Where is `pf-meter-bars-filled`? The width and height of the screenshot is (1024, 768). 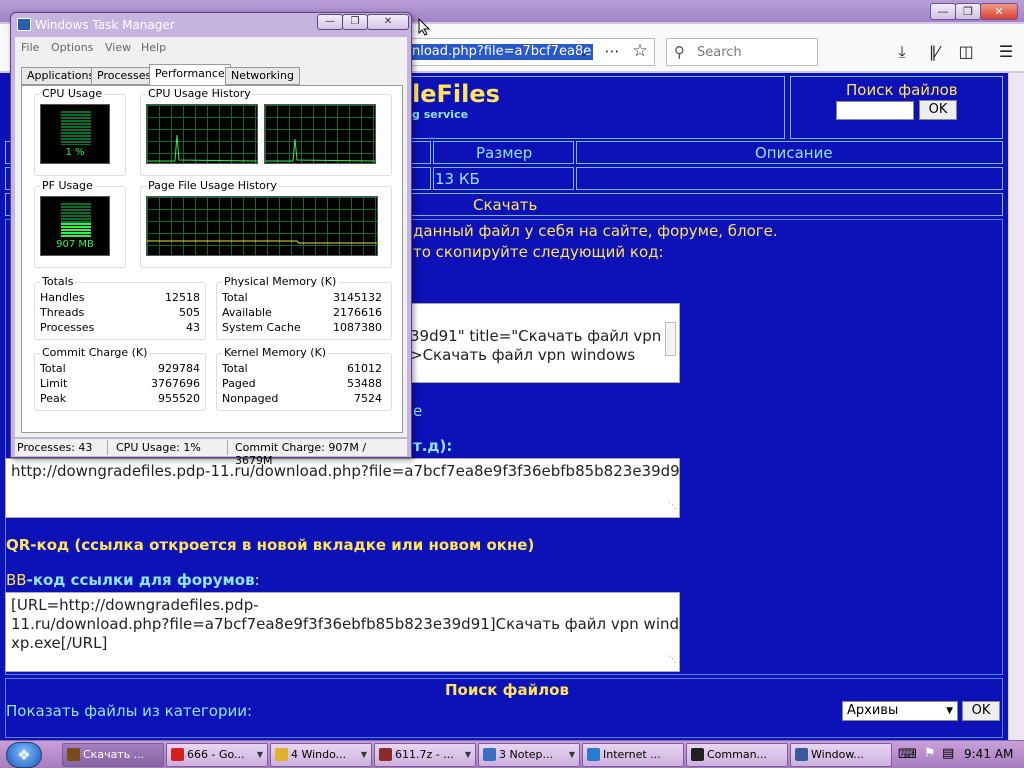
pf-meter-bars-filled is located at coordinates (76, 230).